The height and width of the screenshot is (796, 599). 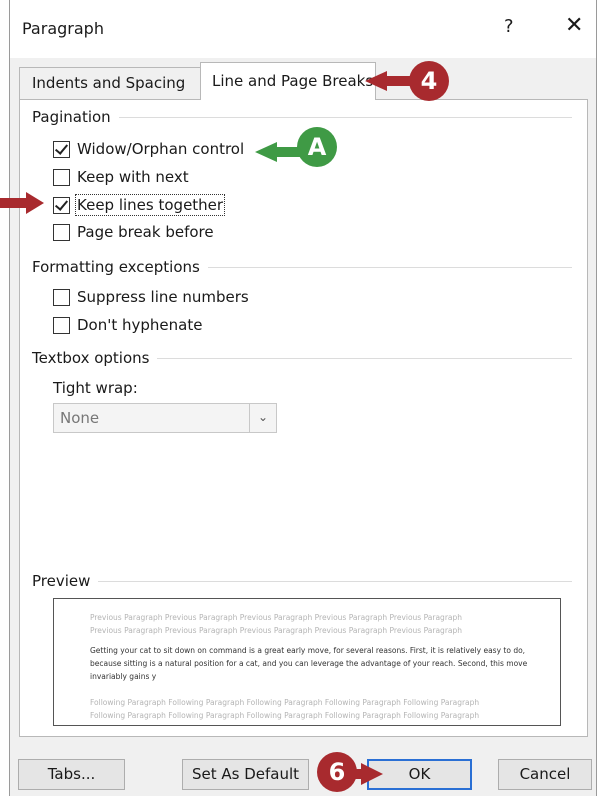 What do you see at coordinates (302, 581) in the screenshot?
I see `preview-divider` at bounding box center [302, 581].